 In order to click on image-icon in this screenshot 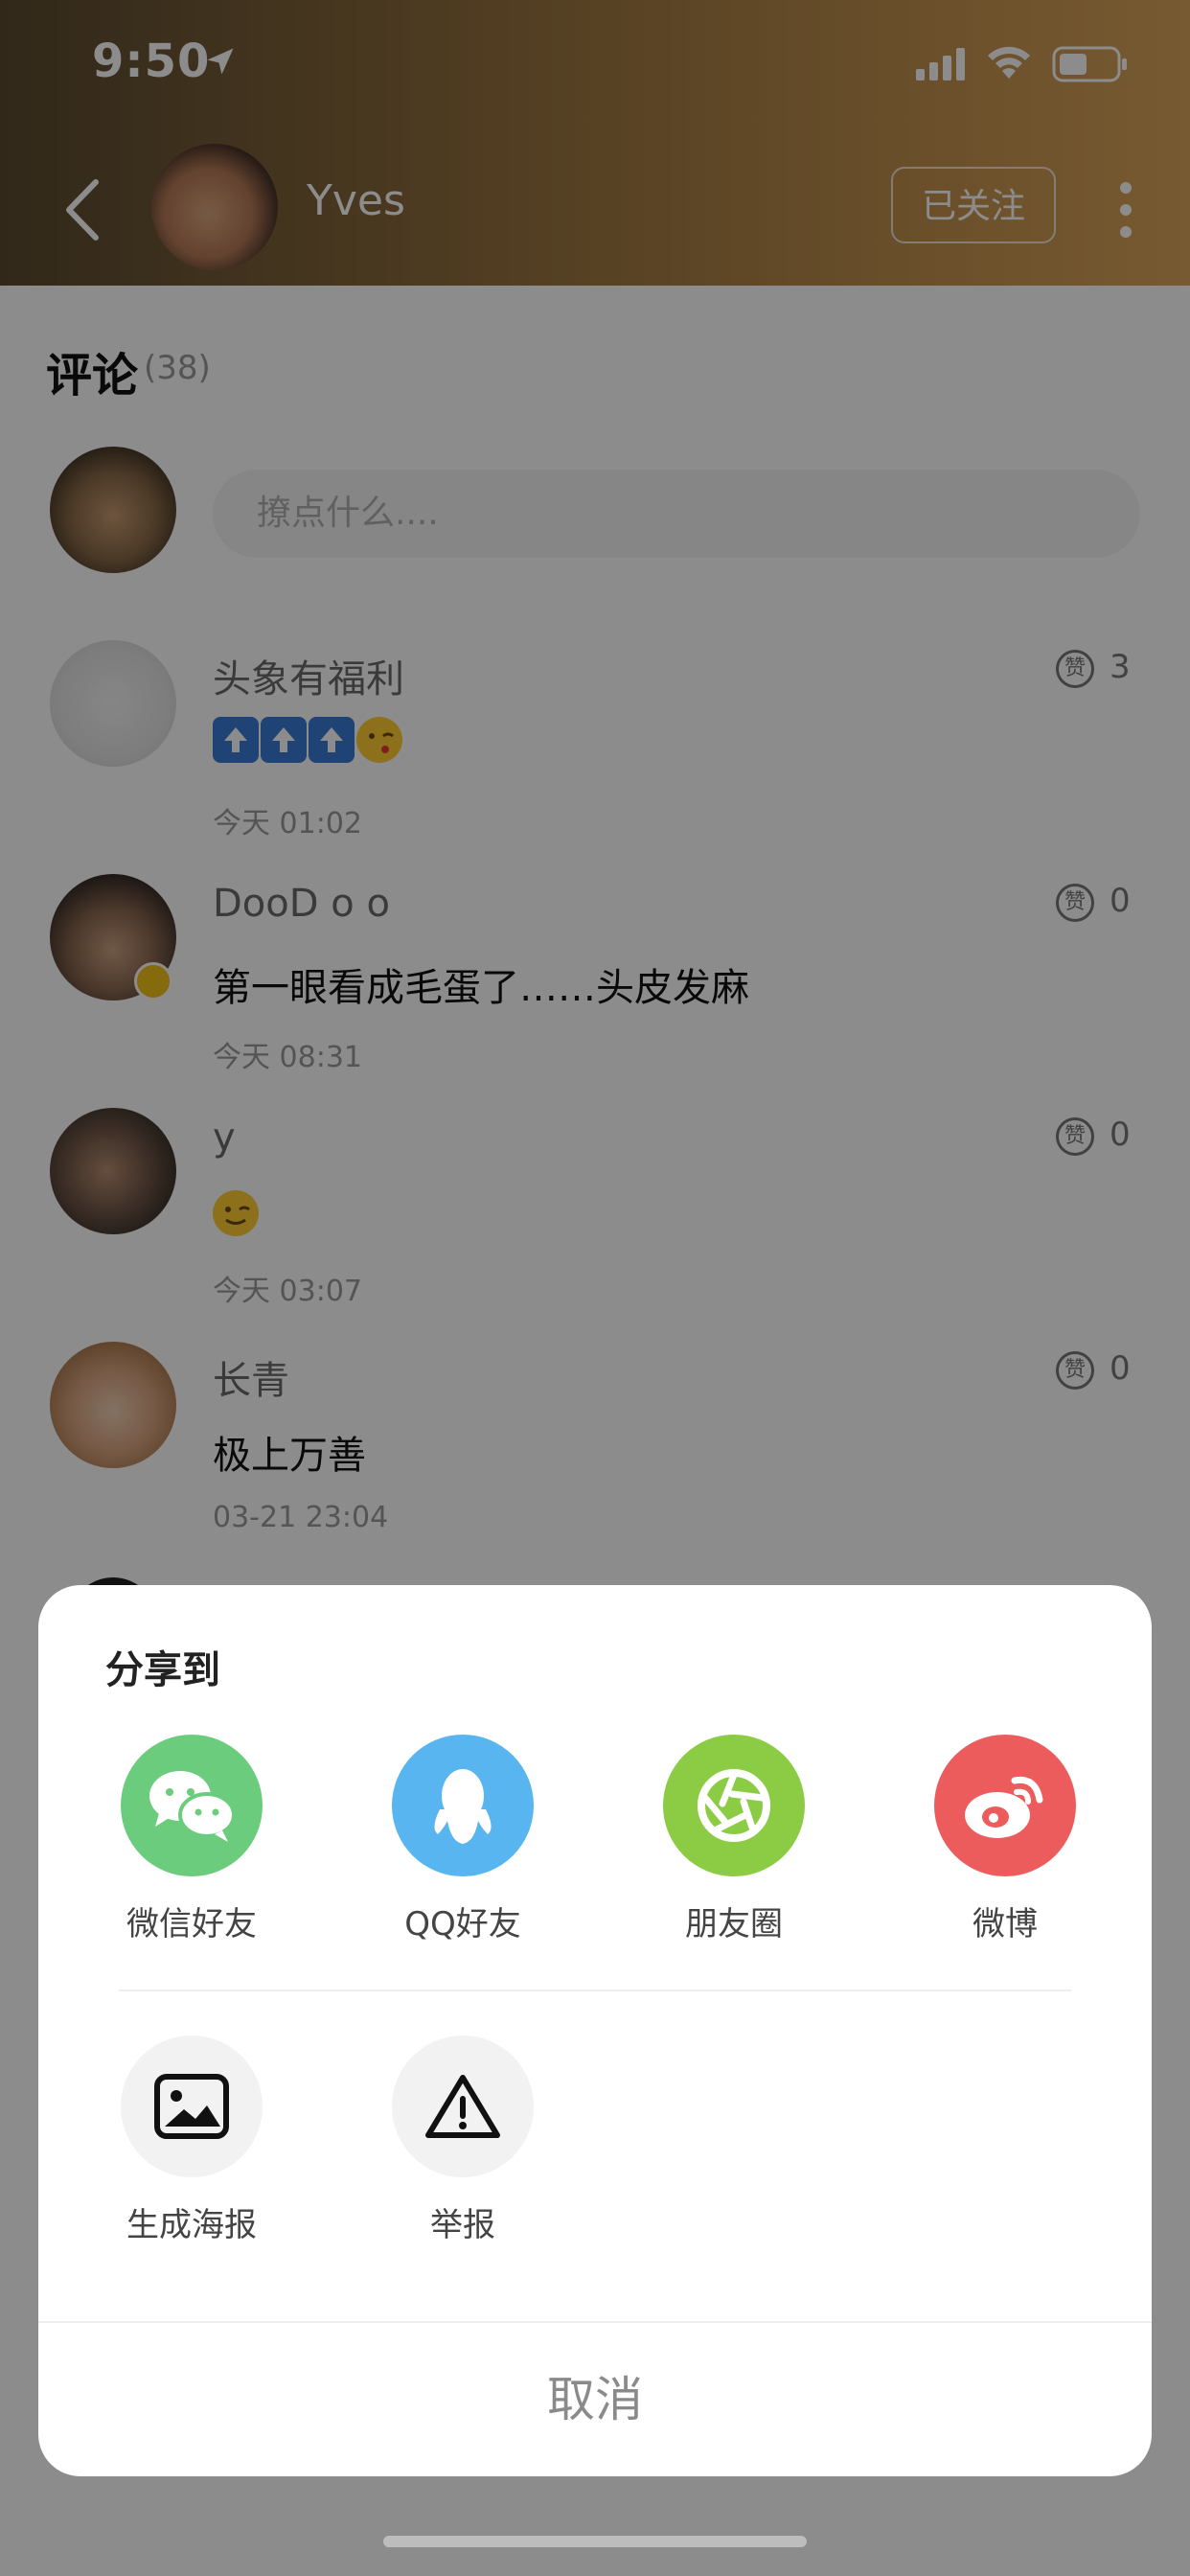, I will do `click(192, 2106)`.